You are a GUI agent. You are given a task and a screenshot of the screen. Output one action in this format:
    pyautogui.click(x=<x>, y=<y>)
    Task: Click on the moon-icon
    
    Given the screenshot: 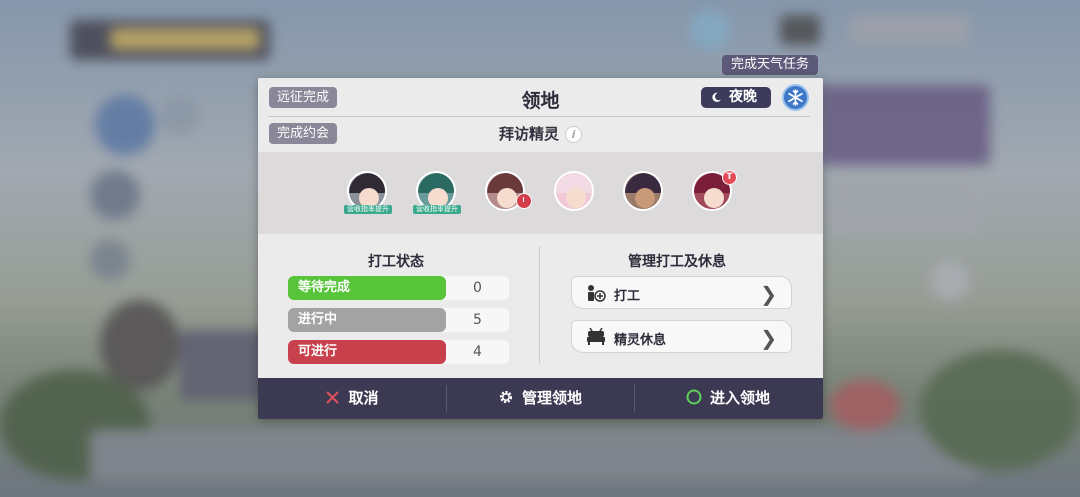 What is the action you would take?
    pyautogui.click(x=717, y=97)
    